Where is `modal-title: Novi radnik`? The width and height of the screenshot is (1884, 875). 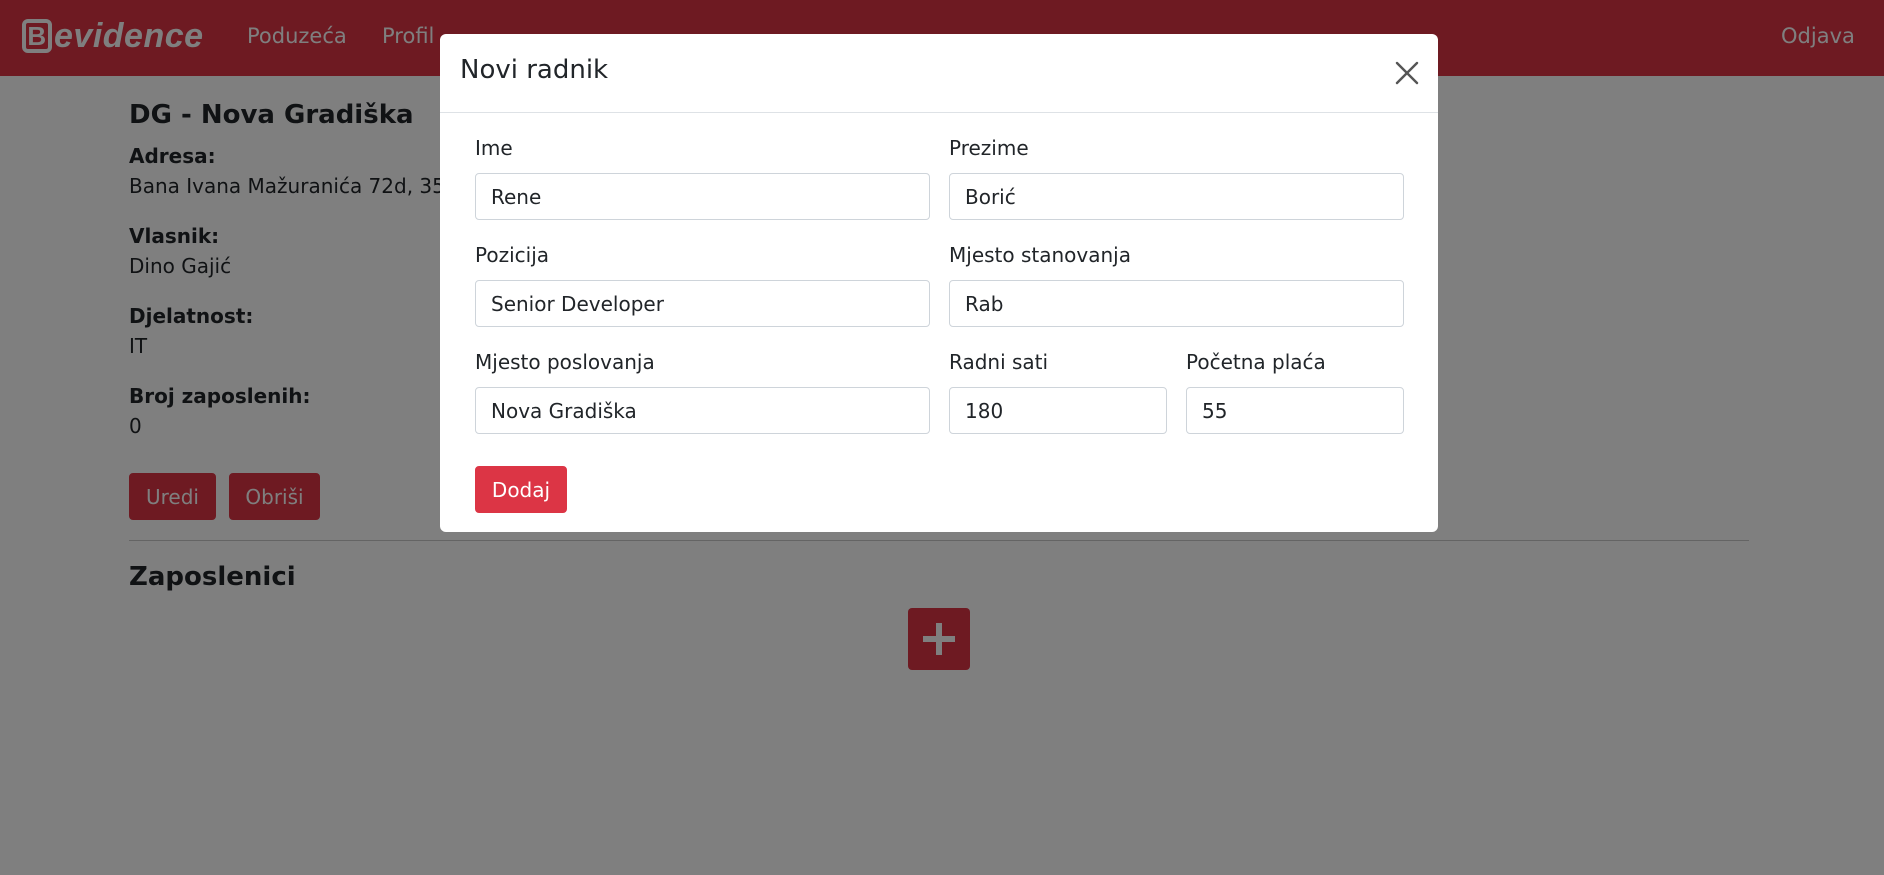
modal-title: Novi radnik is located at coordinates (534, 70).